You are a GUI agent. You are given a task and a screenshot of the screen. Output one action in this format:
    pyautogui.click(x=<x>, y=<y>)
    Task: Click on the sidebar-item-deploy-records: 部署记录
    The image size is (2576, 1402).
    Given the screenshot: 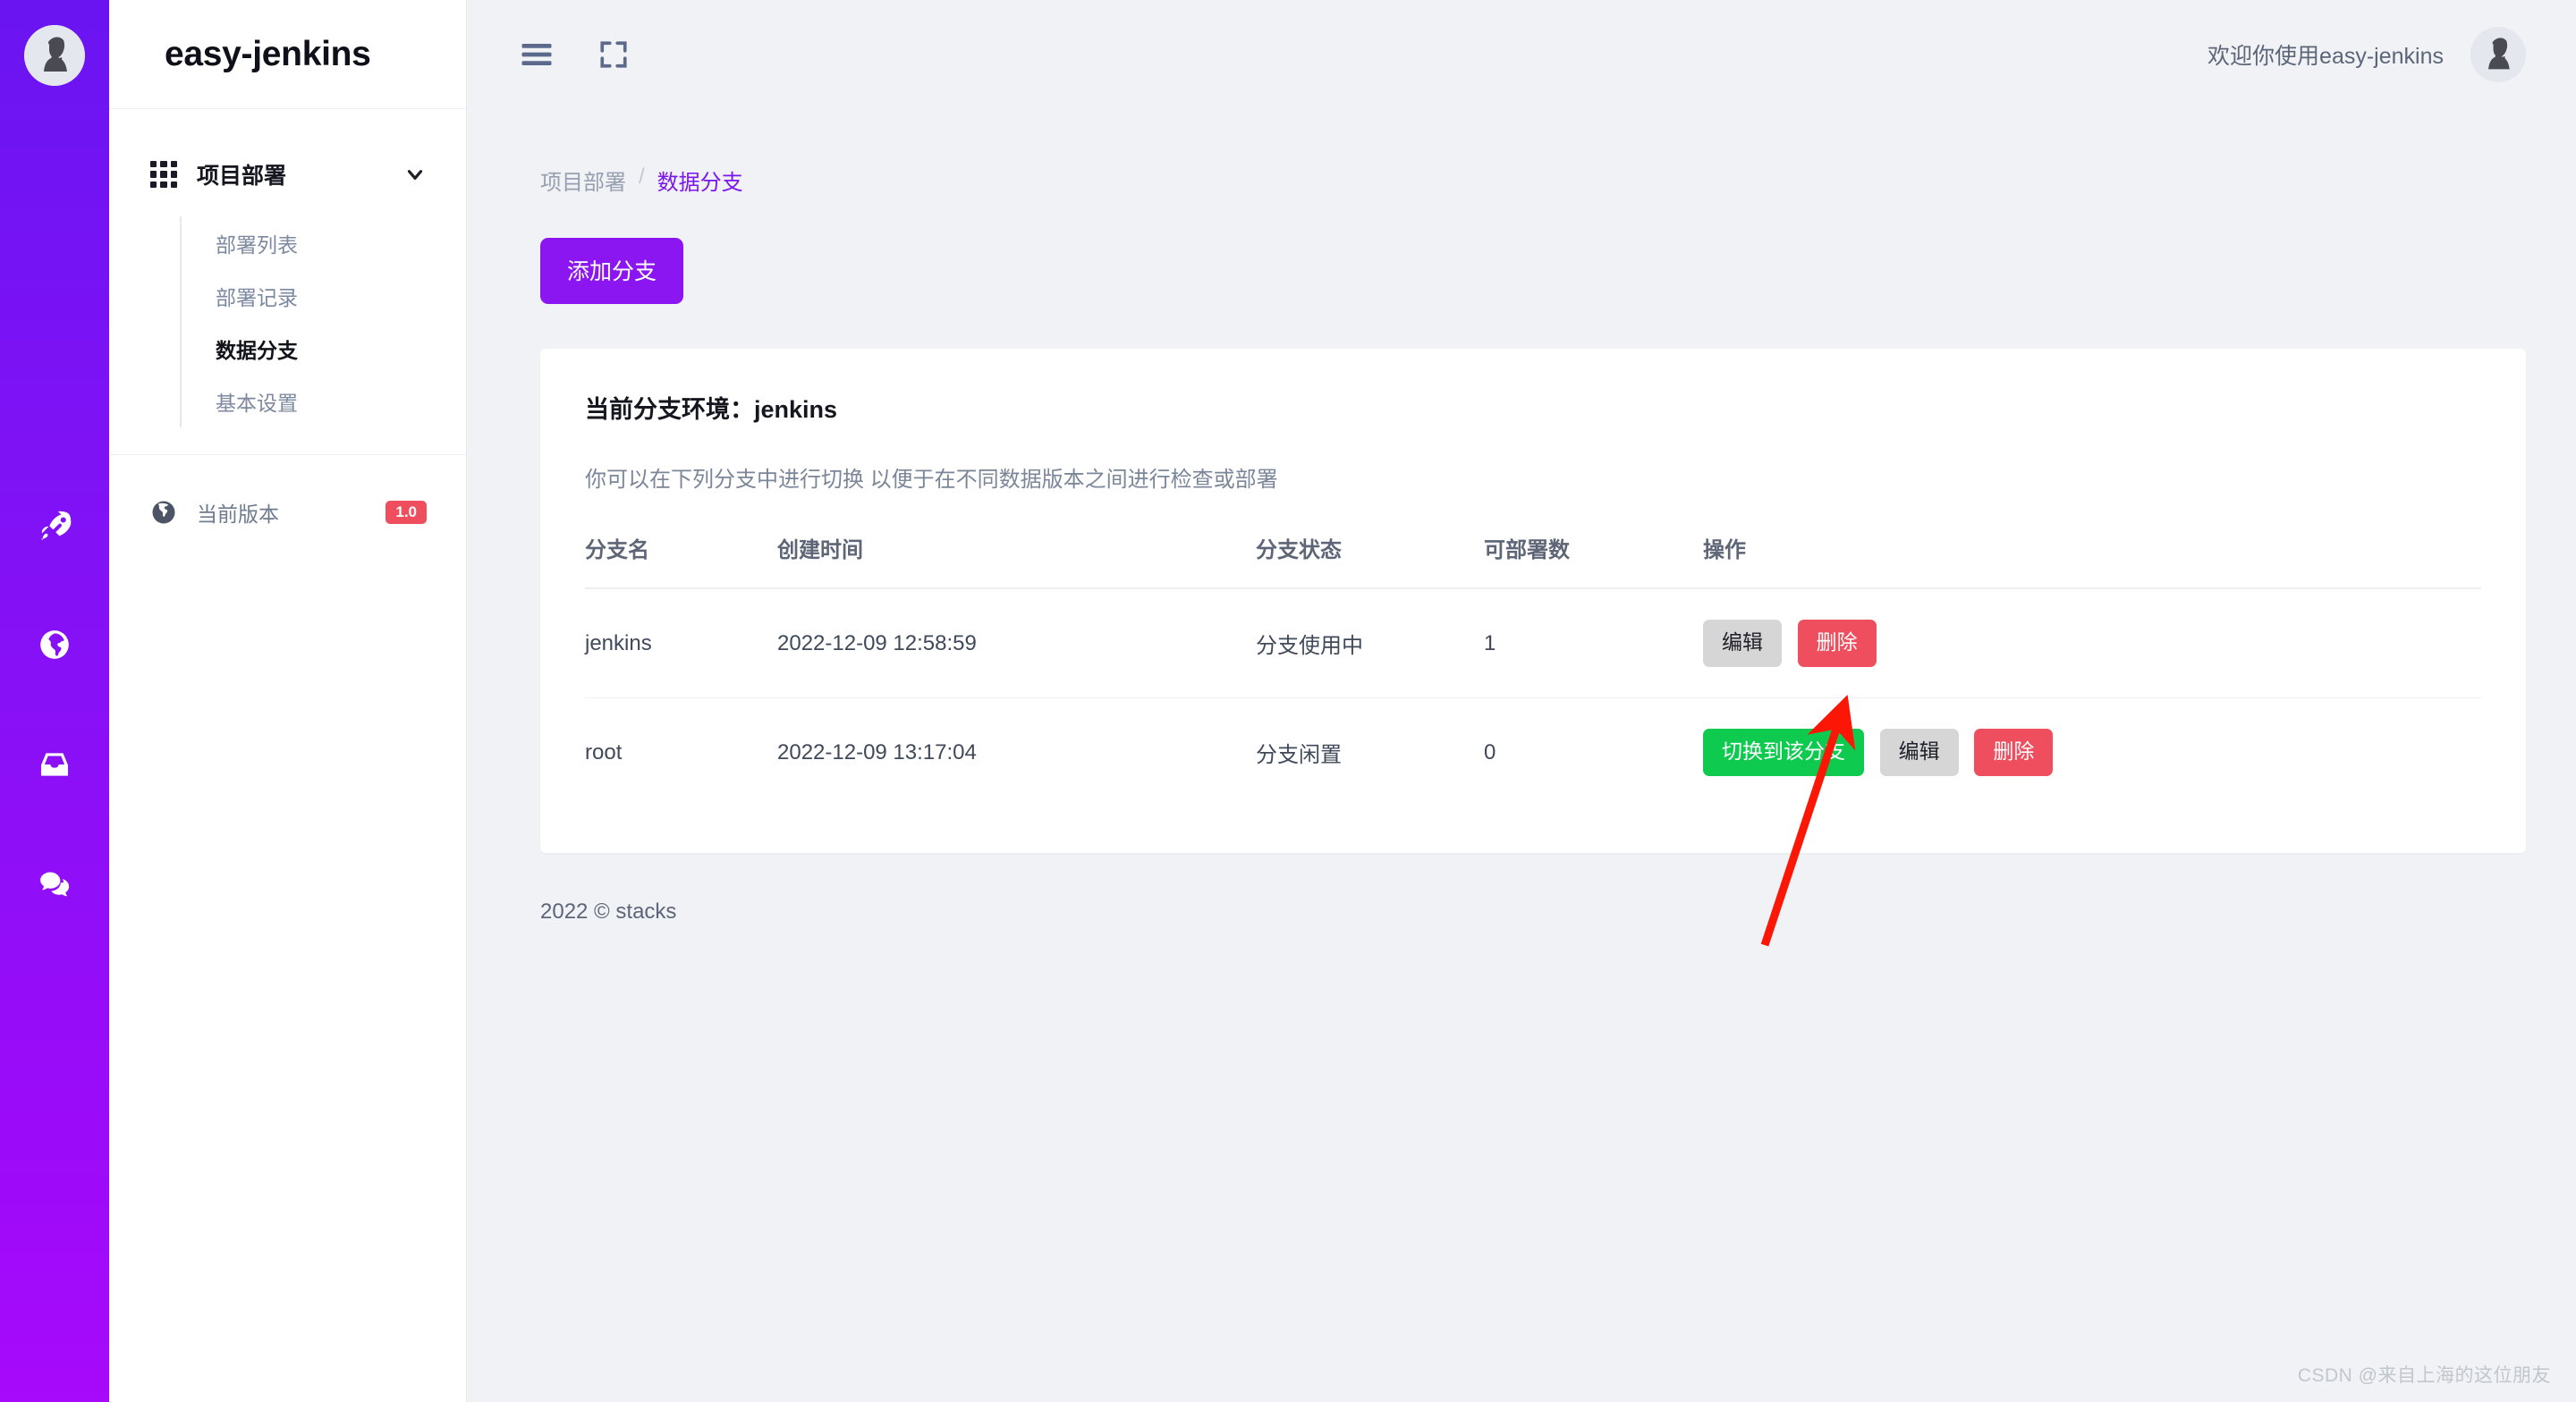 What is the action you would take?
    pyautogui.click(x=324, y=296)
    